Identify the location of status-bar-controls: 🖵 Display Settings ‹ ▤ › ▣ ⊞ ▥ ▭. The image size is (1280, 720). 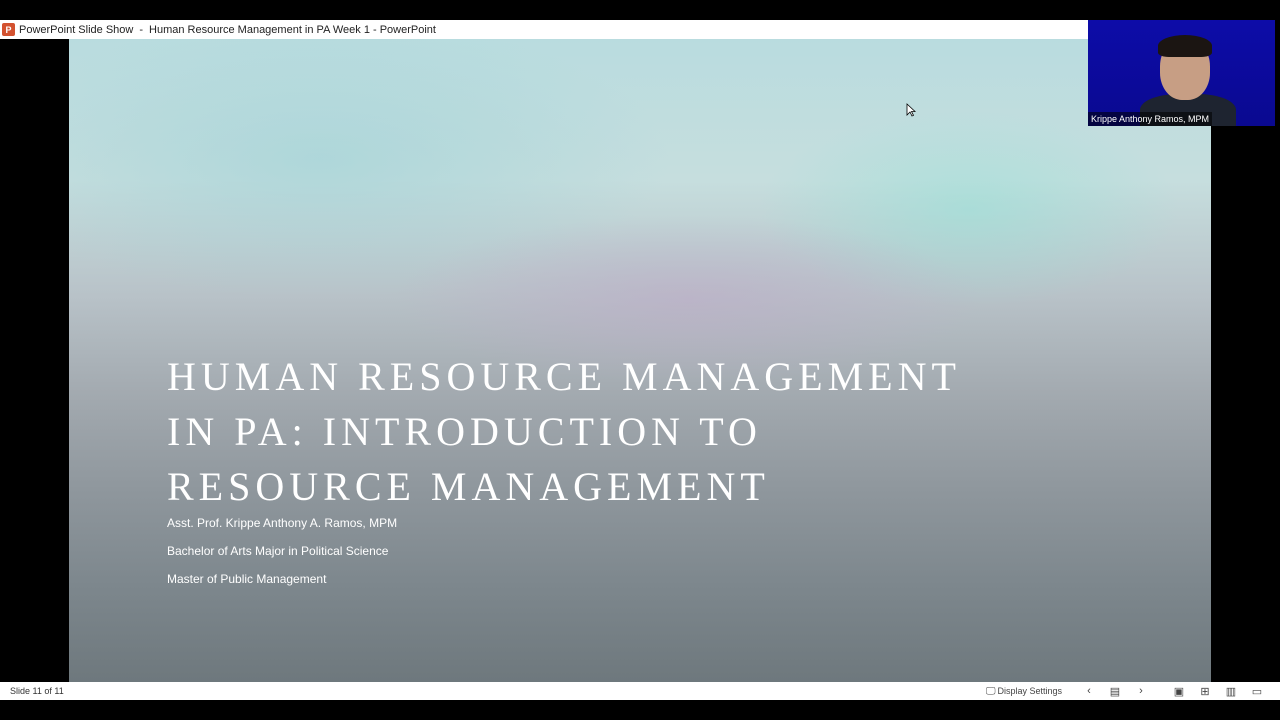
(1128, 691).